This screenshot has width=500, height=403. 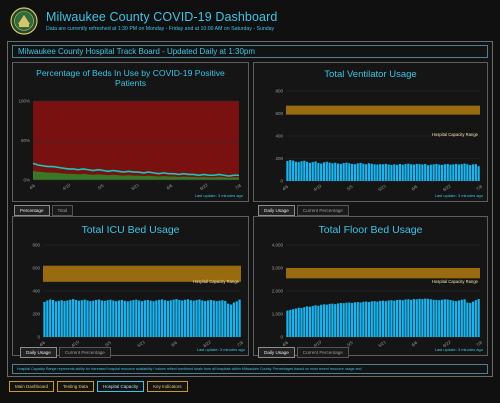 What do you see at coordinates (322, 352) in the screenshot?
I see `tab-current-percentage-floor: Current Percentage` at bounding box center [322, 352].